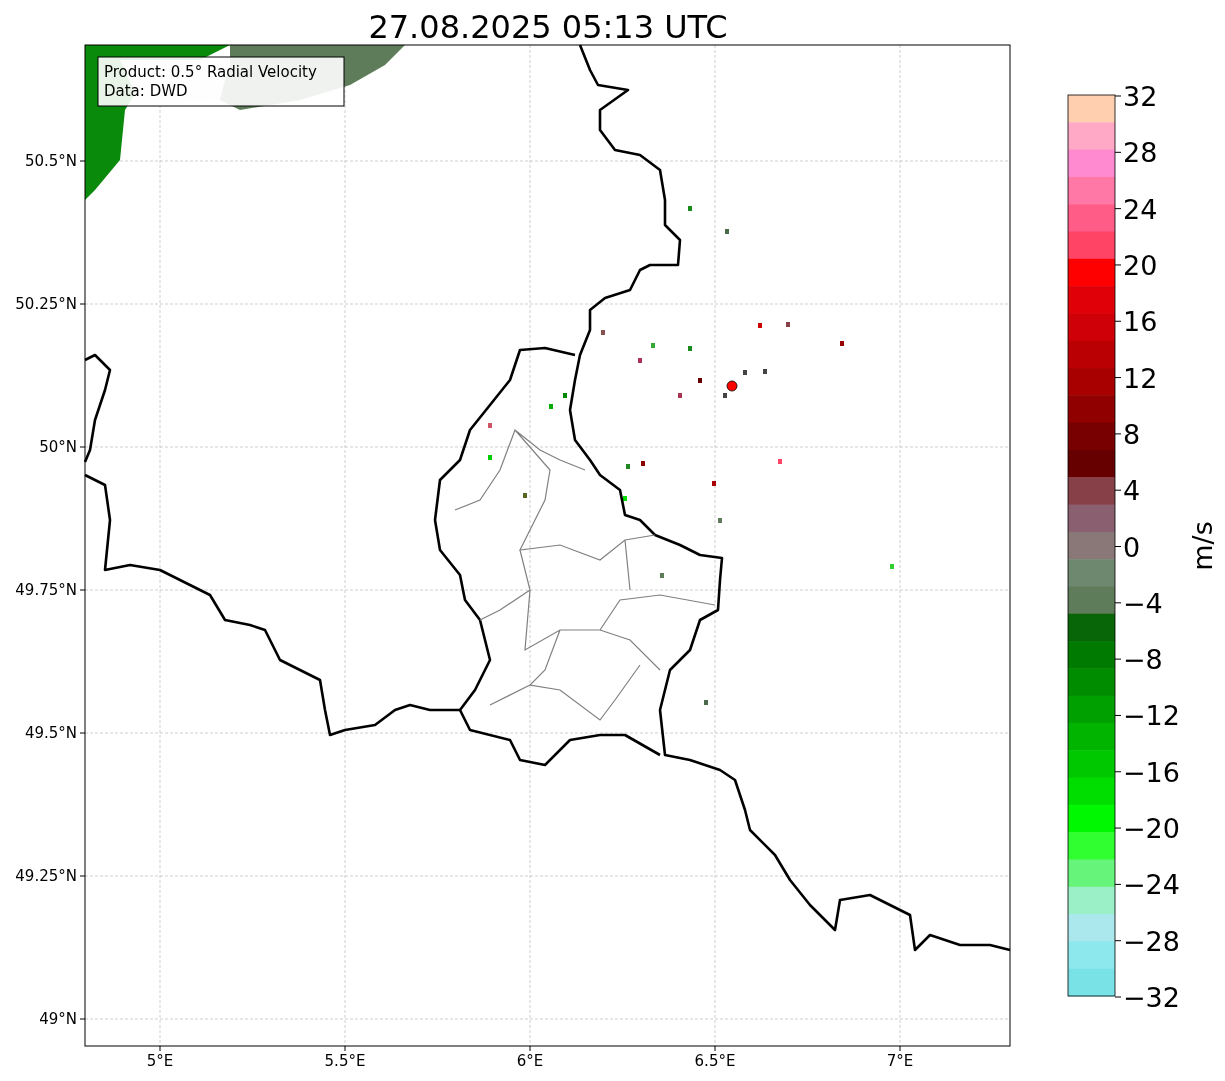 The width and height of the screenshot is (1225, 1081). Describe the element at coordinates (1132, 434) in the screenshot. I see `colorbar-label: 8` at that location.